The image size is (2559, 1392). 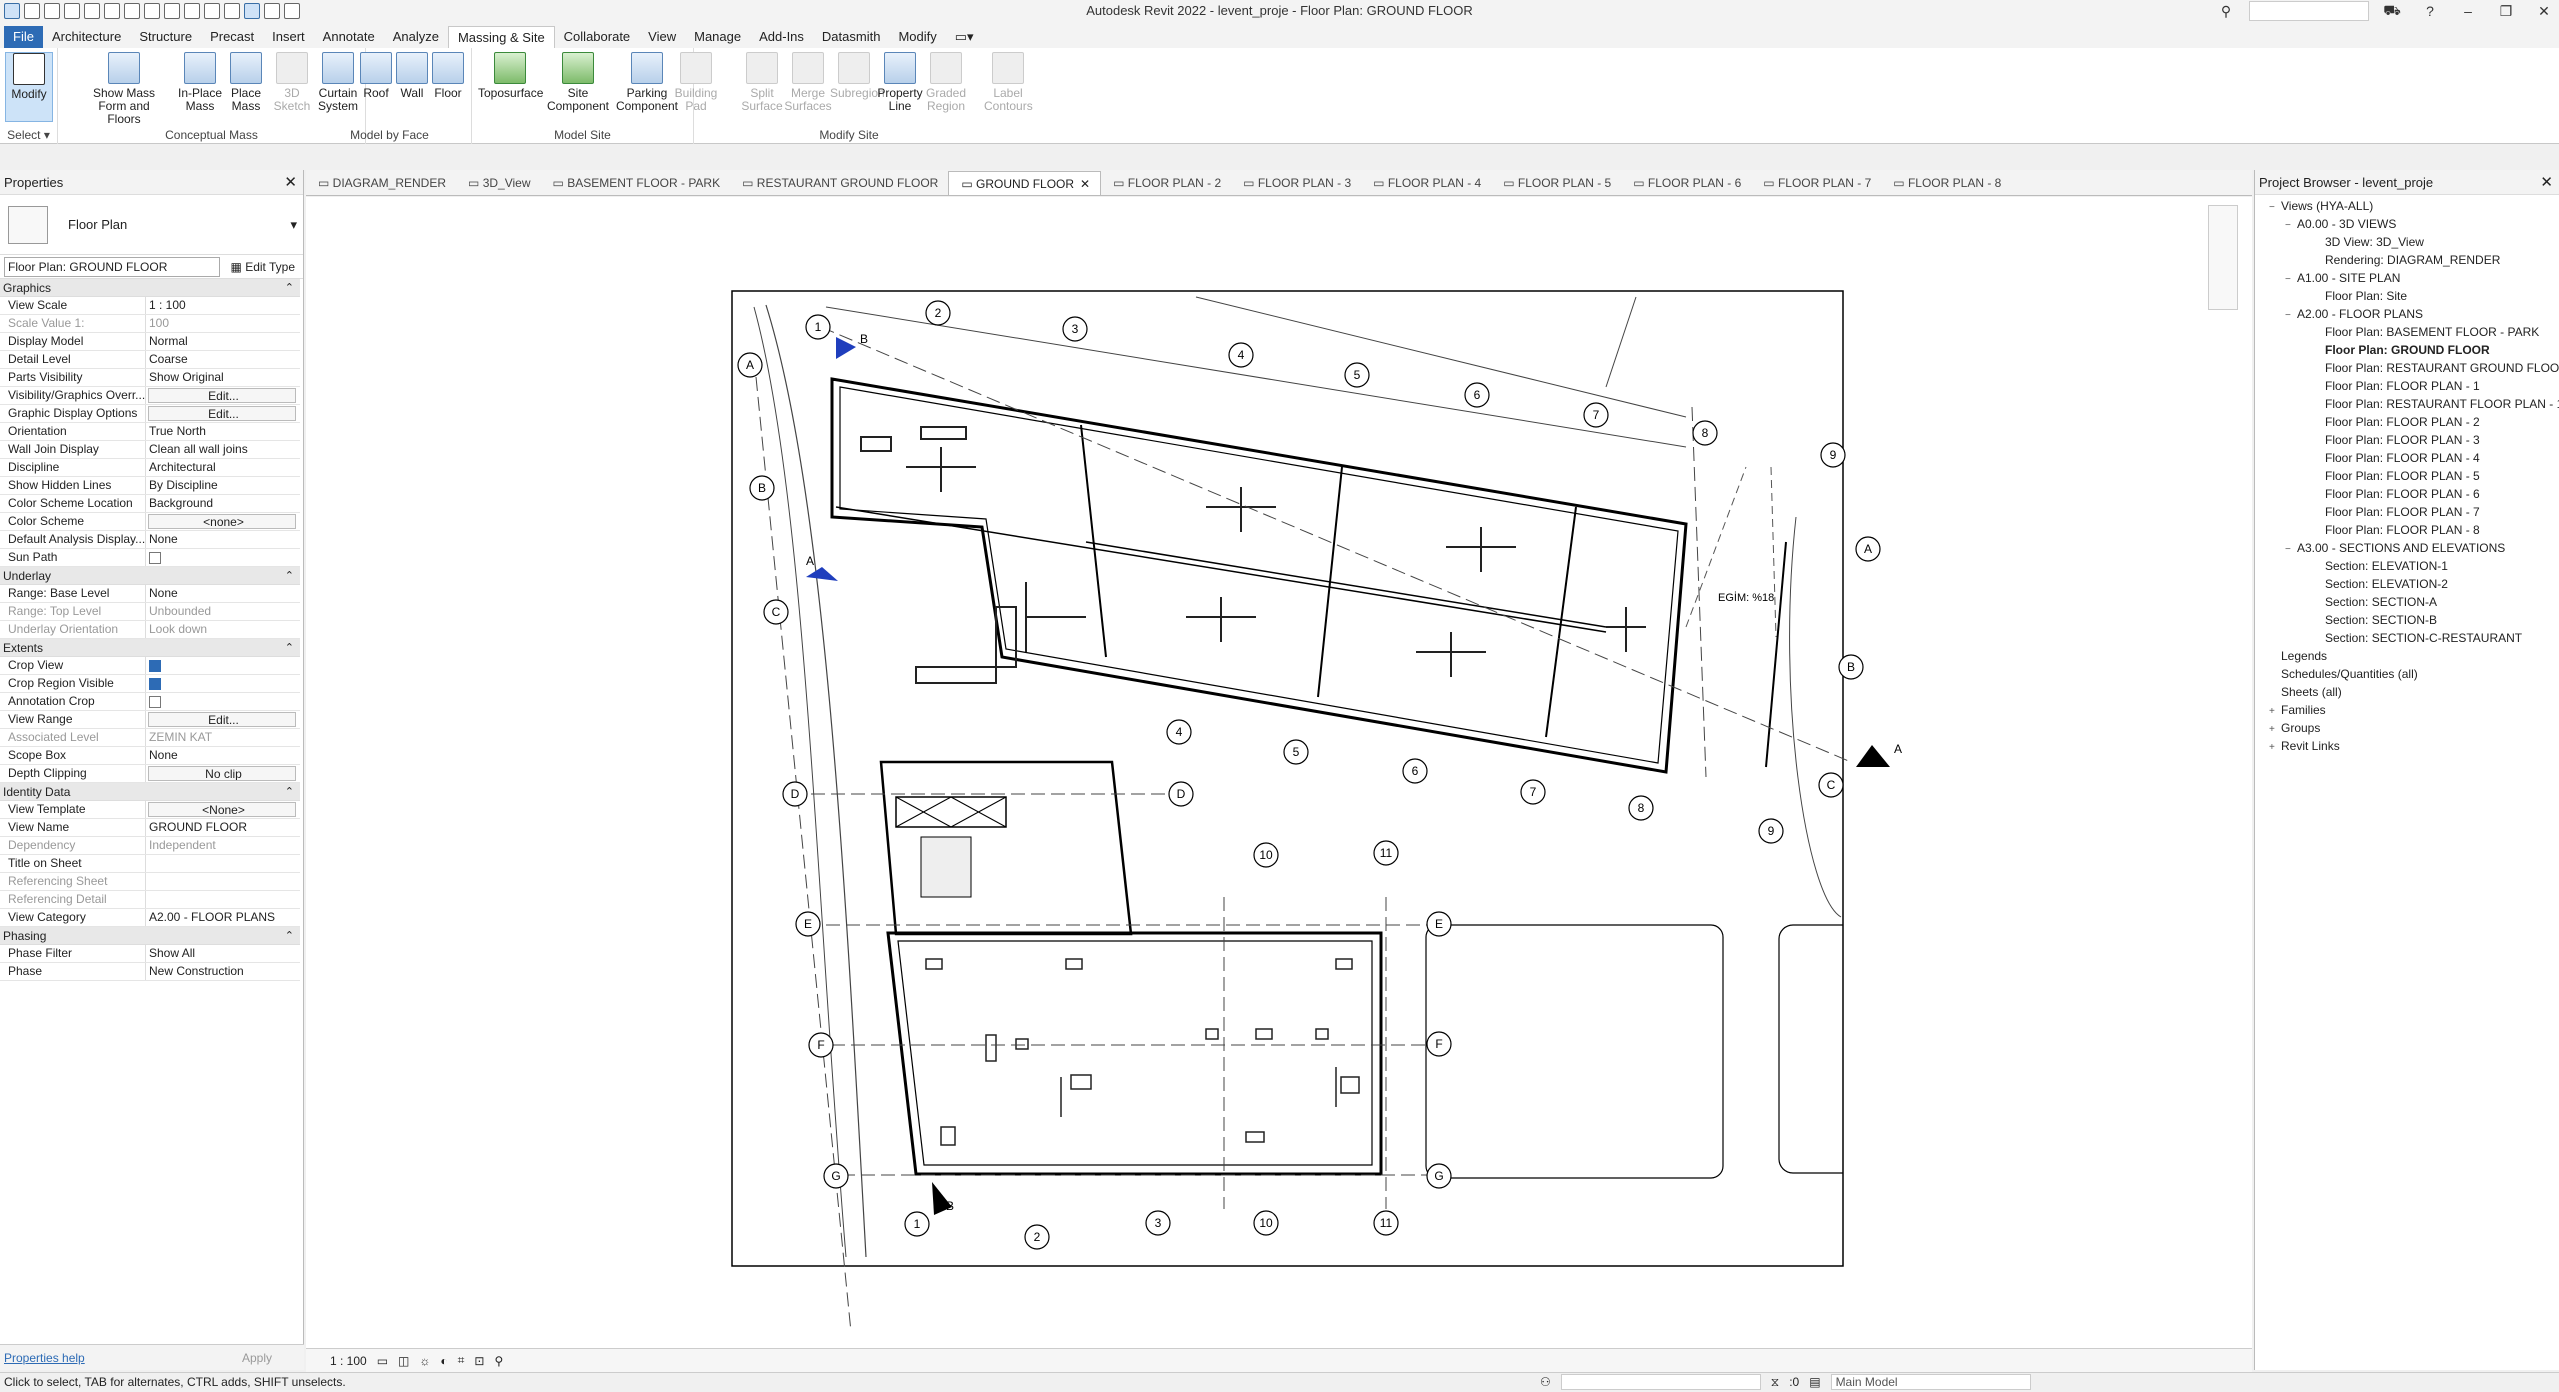 What do you see at coordinates (222, 773) in the screenshot?
I see `property-value: No clip` at bounding box center [222, 773].